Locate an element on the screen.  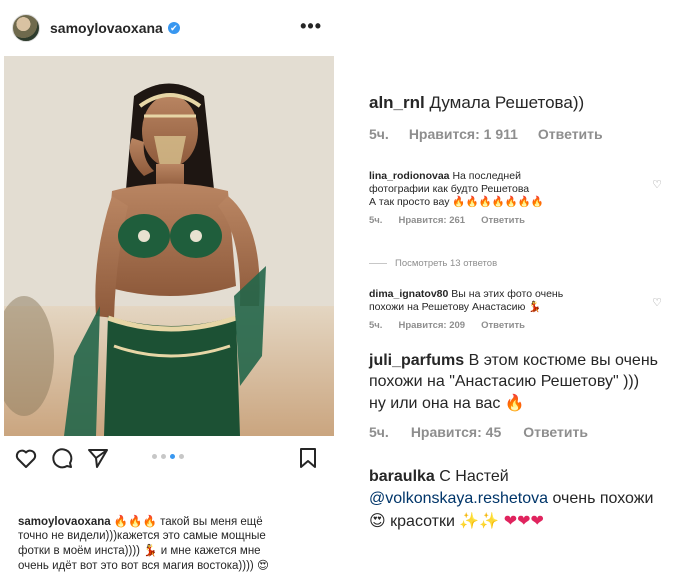
caption-author: samoylovaoxana is located at coordinates (64, 522).